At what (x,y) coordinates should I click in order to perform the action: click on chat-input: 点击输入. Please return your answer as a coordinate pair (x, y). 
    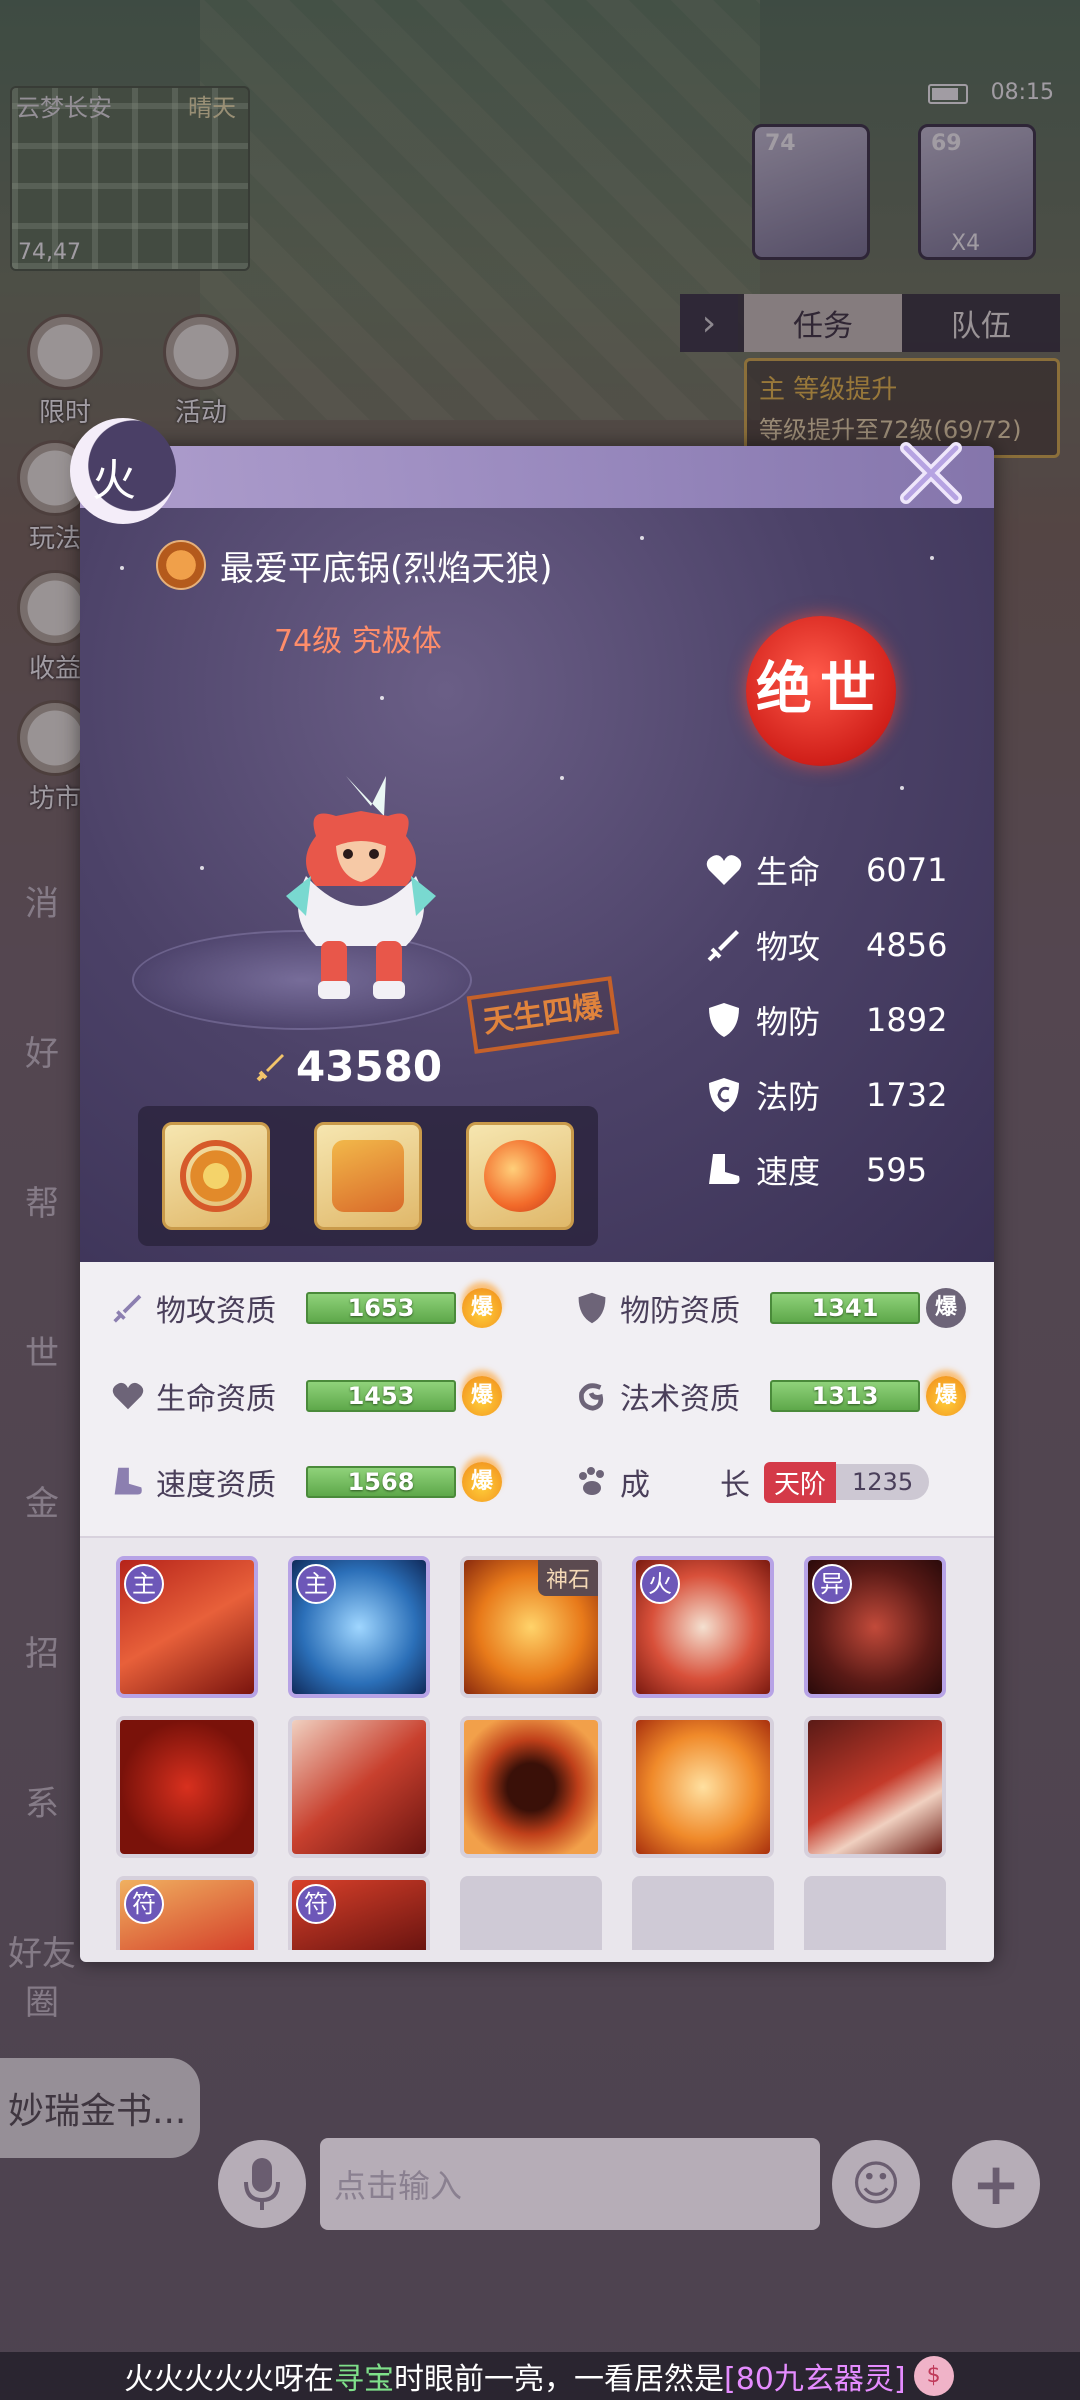
    Looking at the image, I should click on (570, 2184).